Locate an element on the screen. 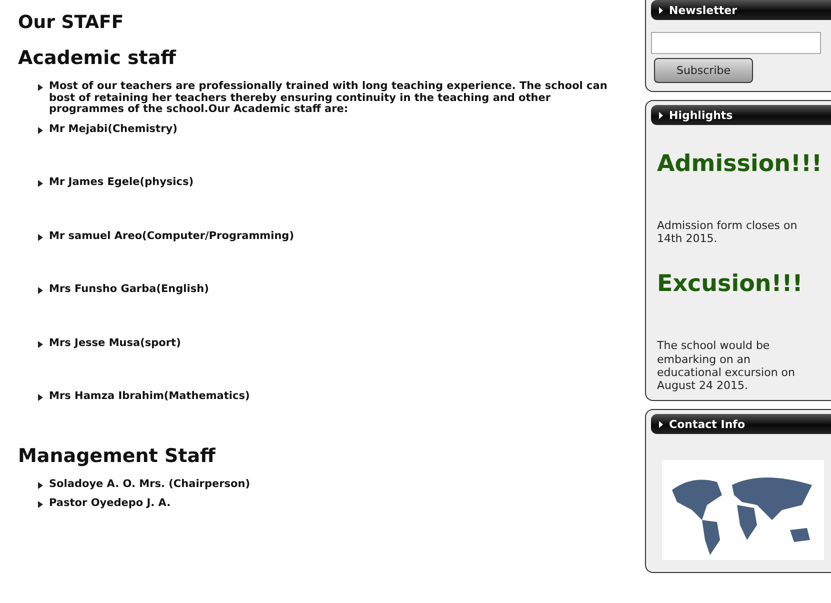  news-text: Admission form closes on 14th 2015. is located at coordinates (727, 232).